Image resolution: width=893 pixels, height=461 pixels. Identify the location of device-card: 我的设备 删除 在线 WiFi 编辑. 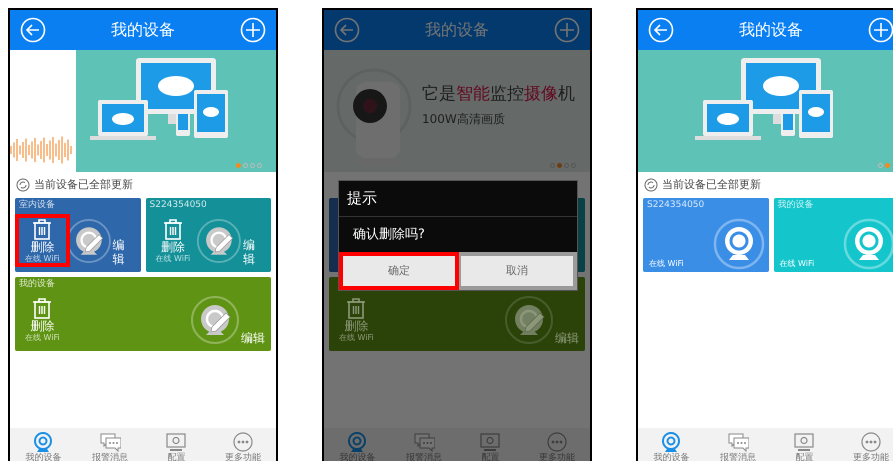
(143, 314).